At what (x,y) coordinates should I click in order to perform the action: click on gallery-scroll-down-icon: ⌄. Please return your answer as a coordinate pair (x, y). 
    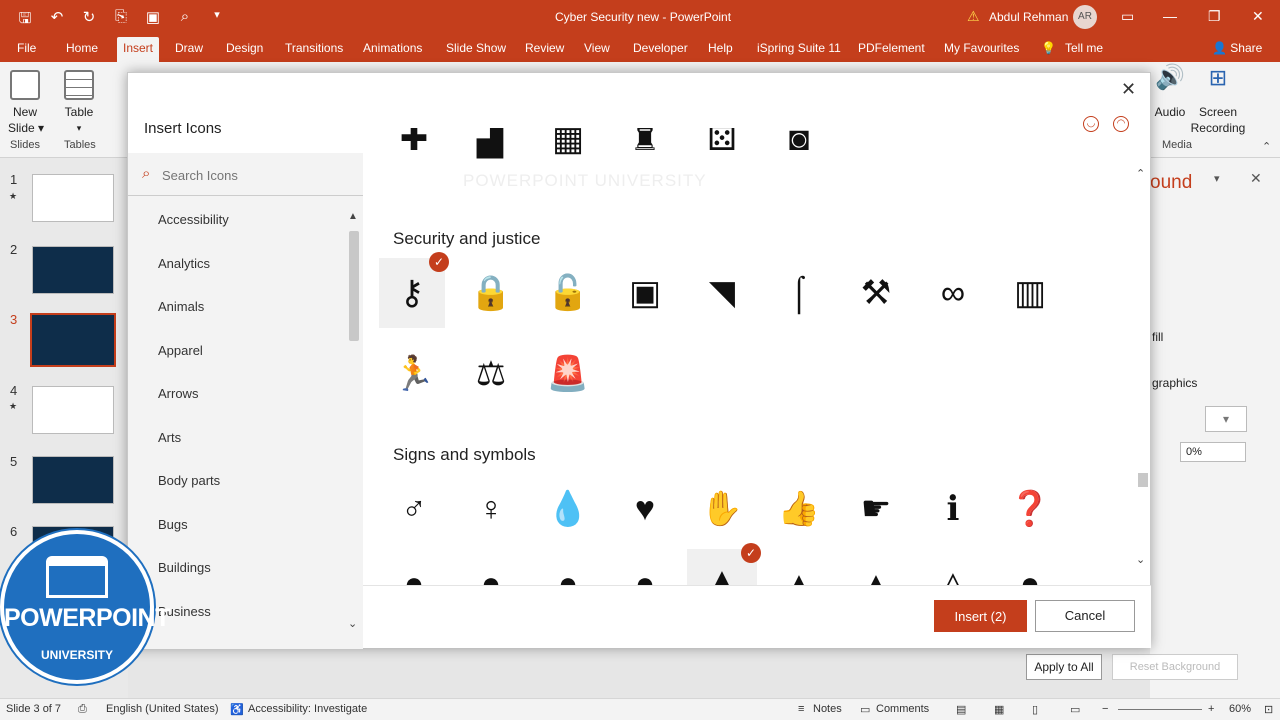
    Looking at the image, I should click on (1140, 559).